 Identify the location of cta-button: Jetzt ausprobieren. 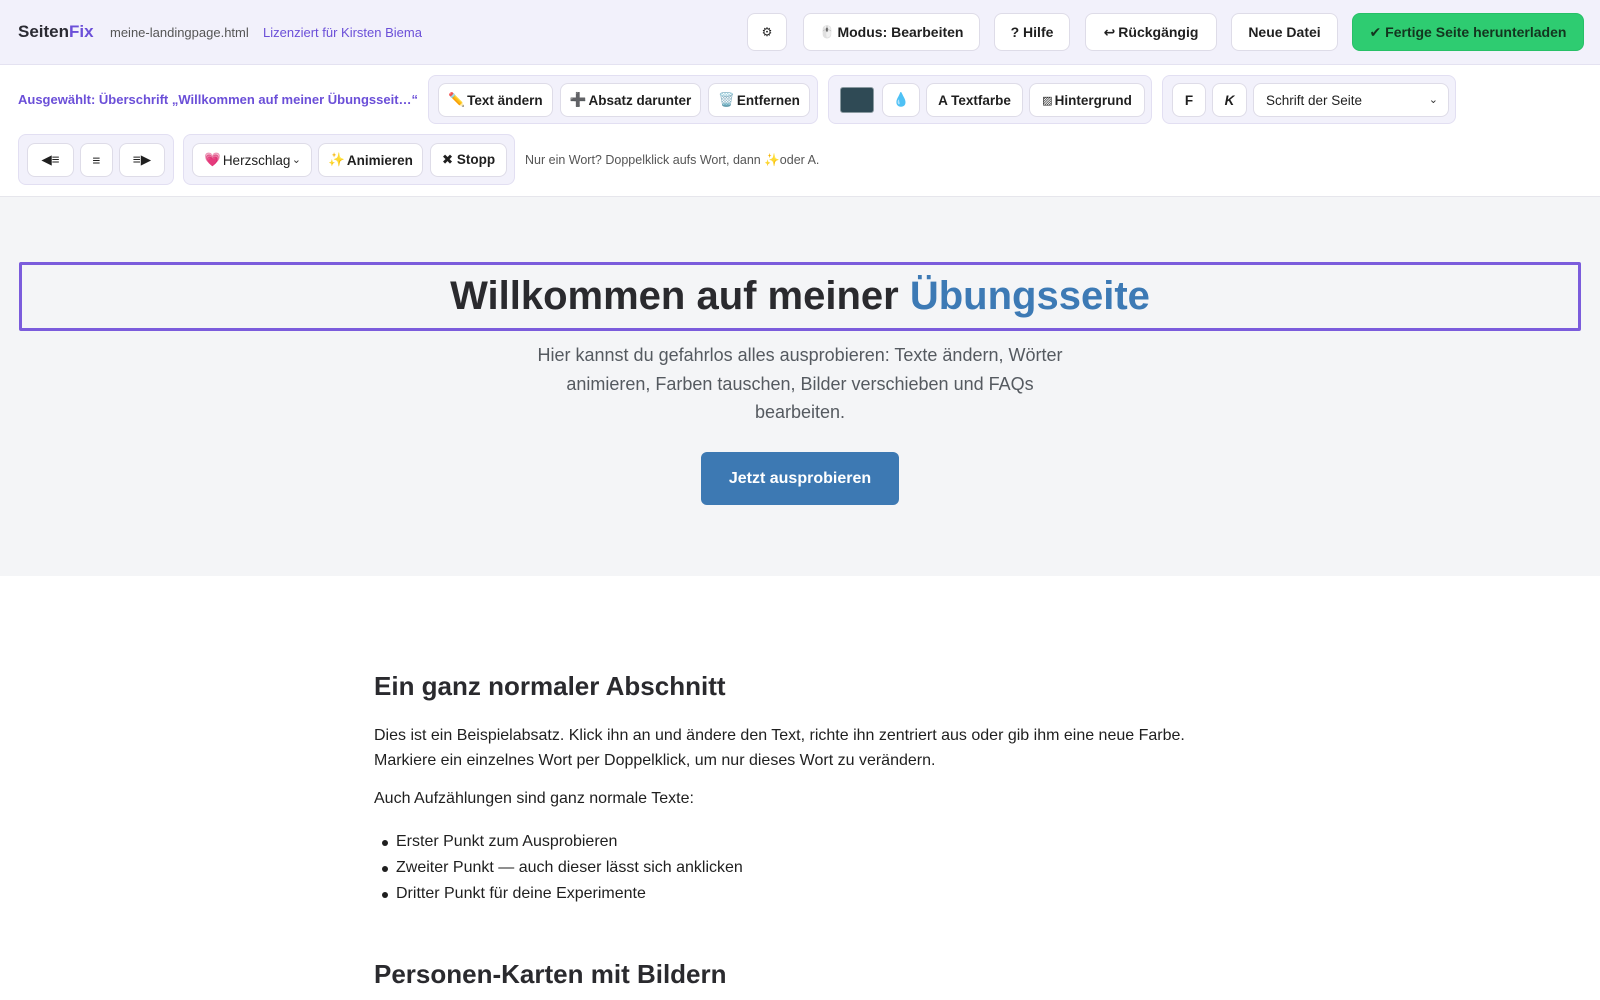
(800, 478).